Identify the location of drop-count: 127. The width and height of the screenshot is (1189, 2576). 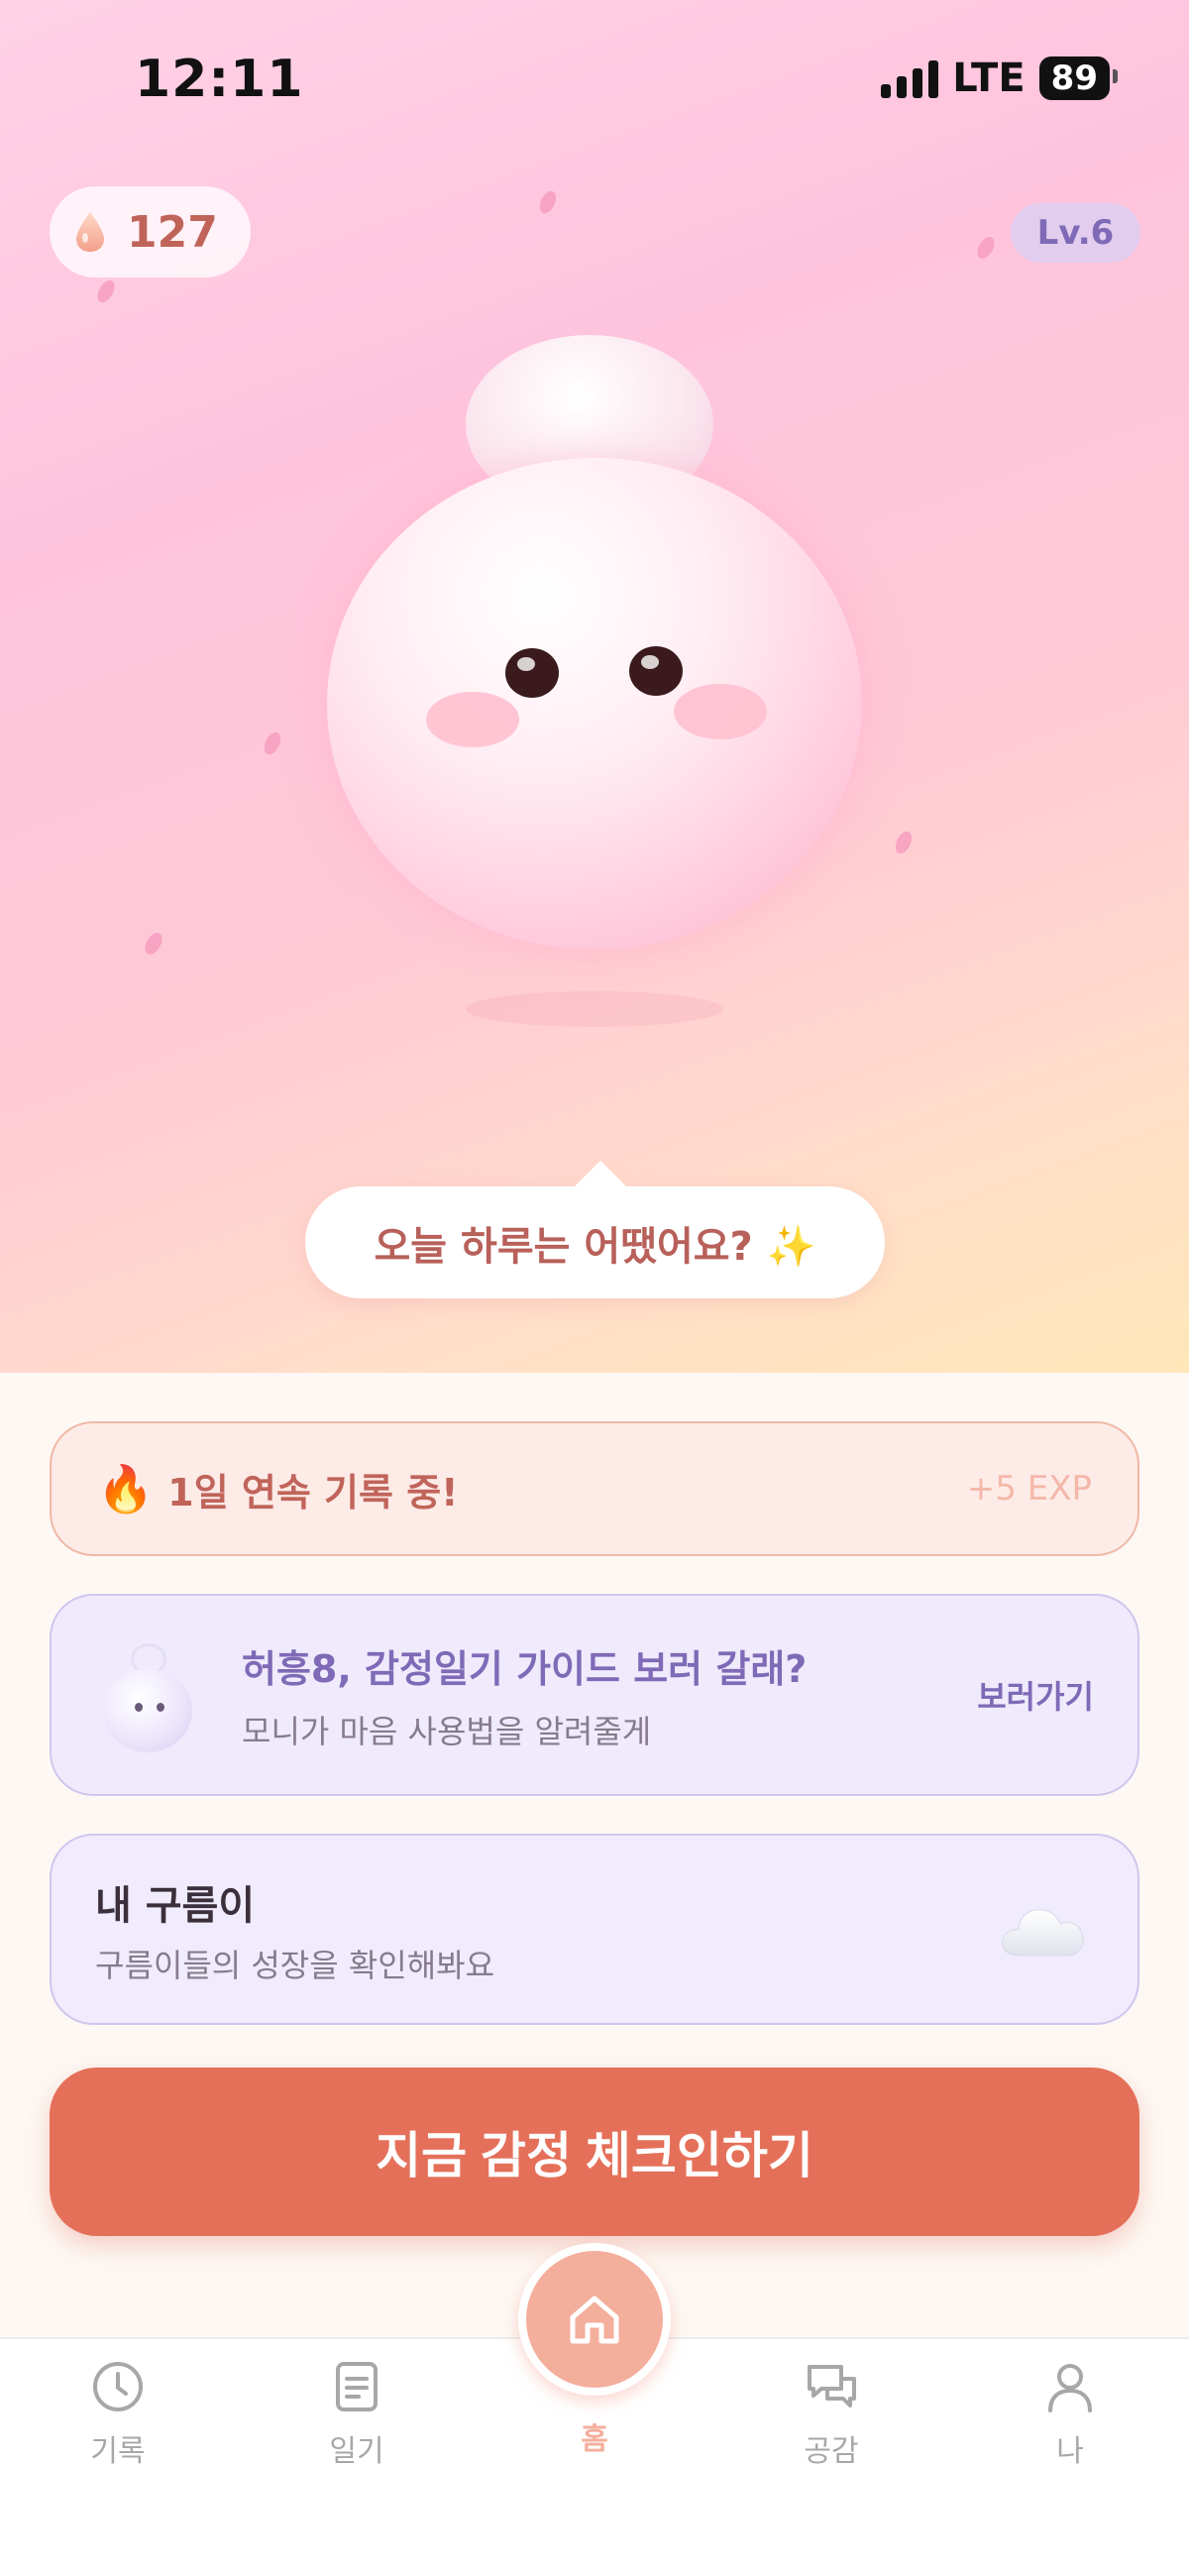
(172, 232).